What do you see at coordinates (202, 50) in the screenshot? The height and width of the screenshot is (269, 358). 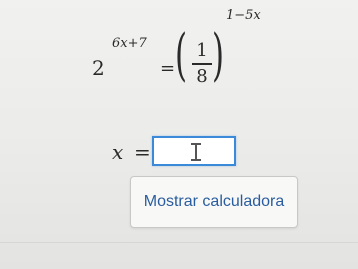 I see `fraction-numerator: 1` at bounding box center [202, 50].